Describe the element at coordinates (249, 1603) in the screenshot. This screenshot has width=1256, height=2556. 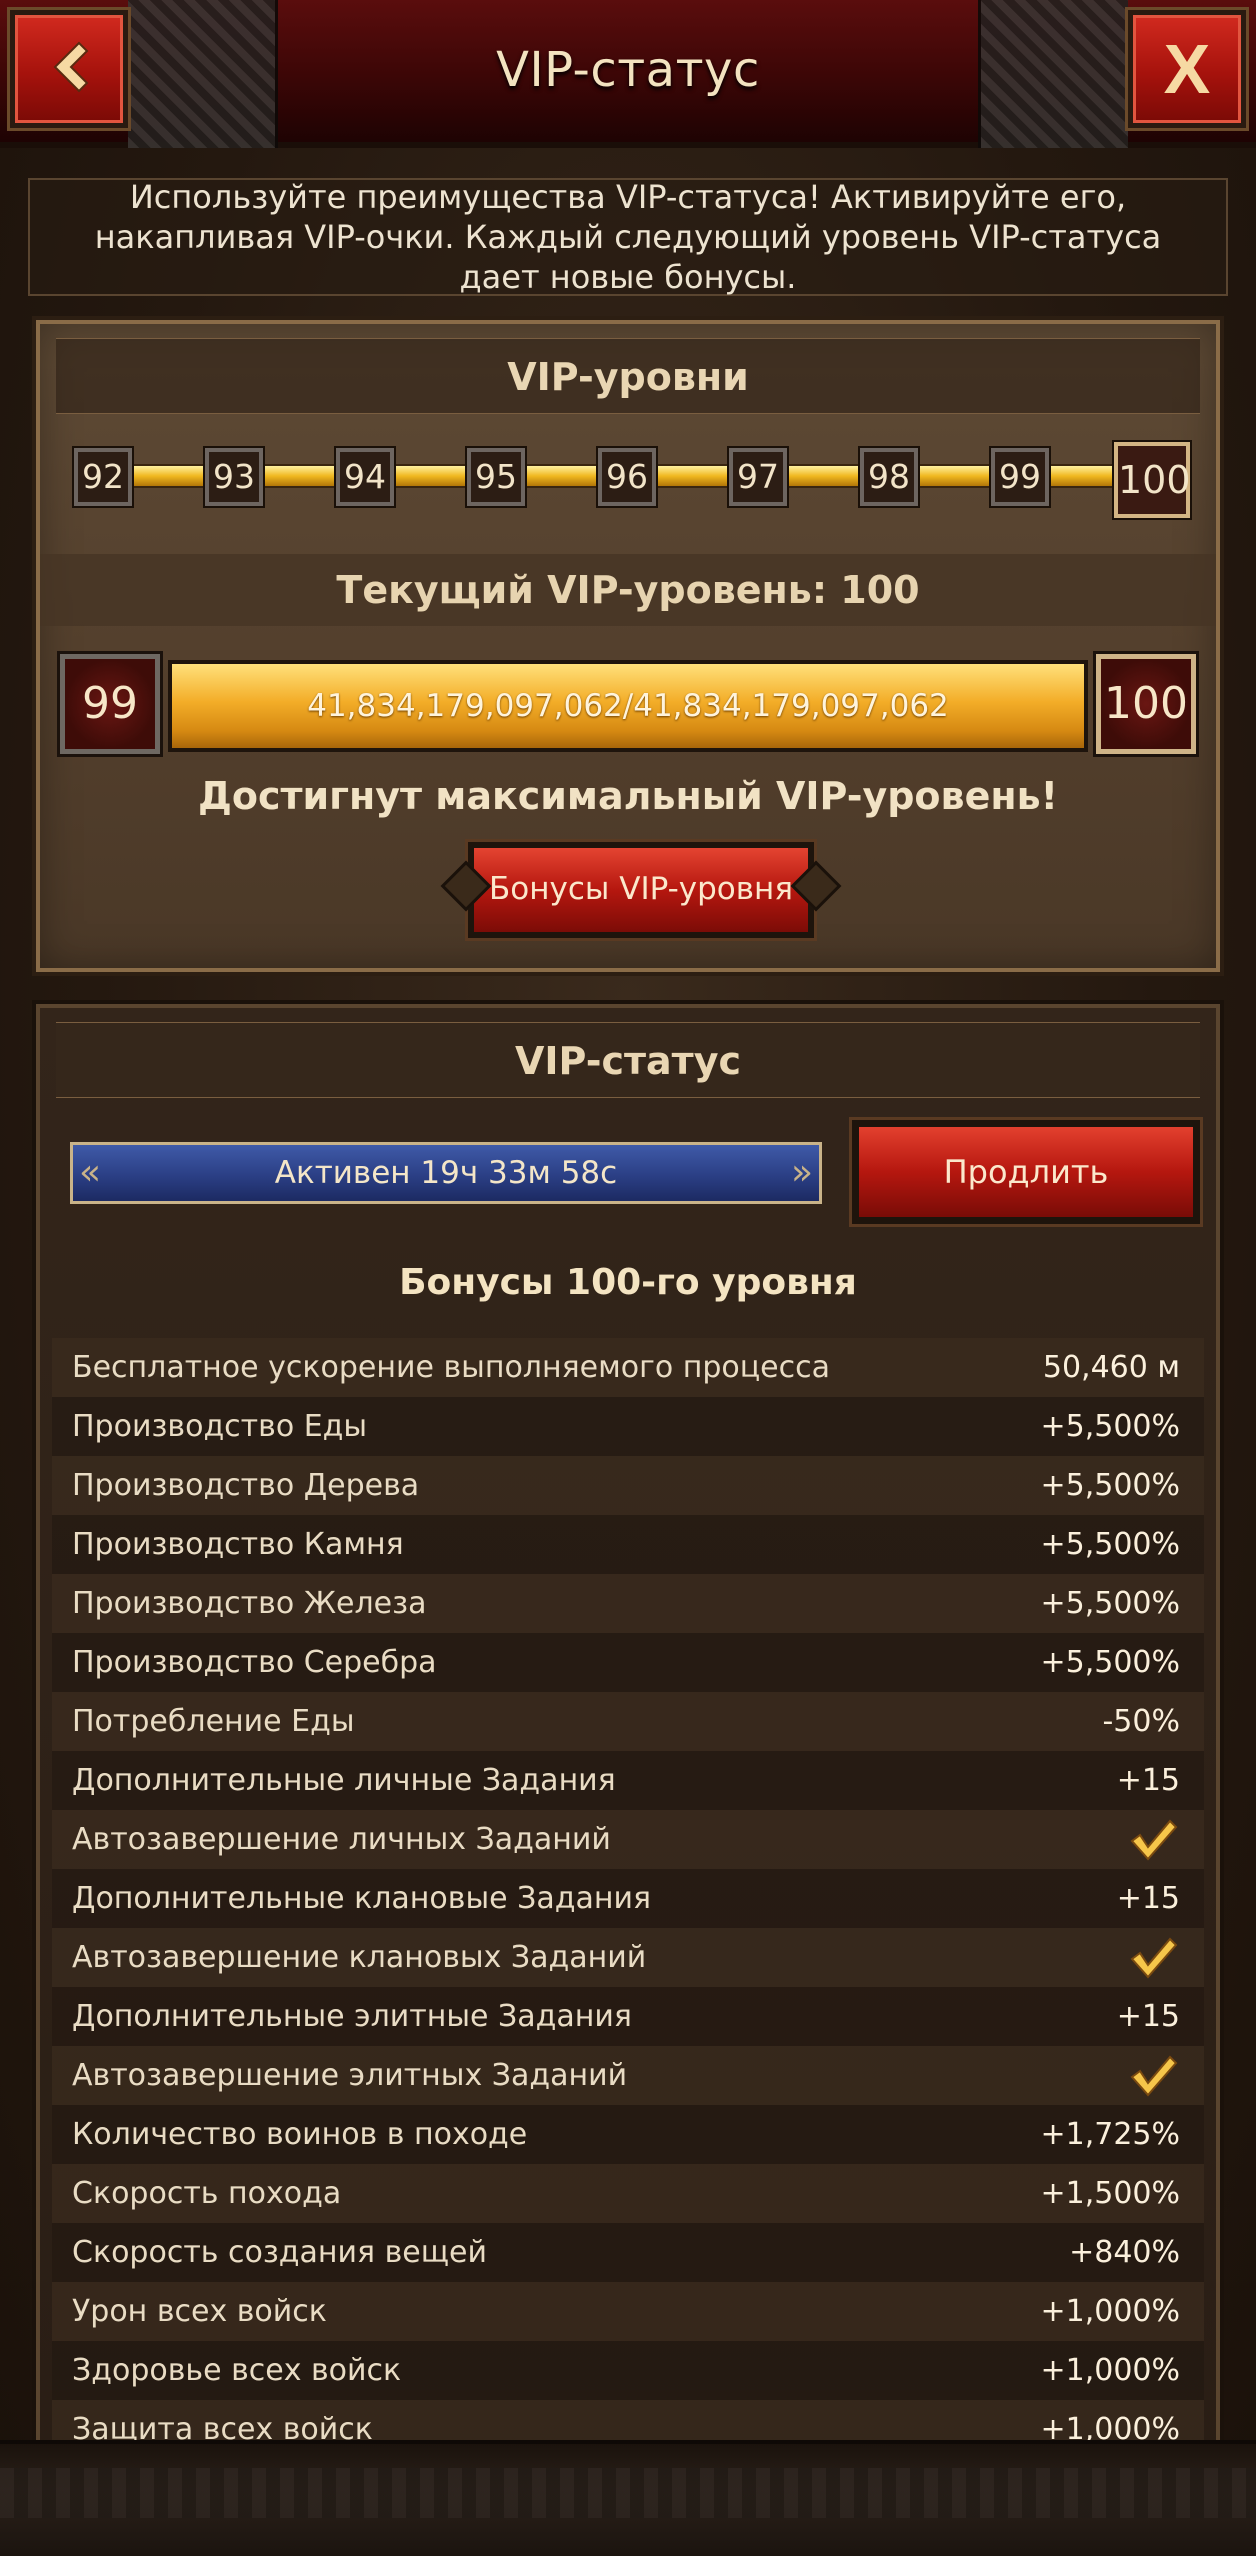
I see `bonus-label: Производство Железа` at that location.